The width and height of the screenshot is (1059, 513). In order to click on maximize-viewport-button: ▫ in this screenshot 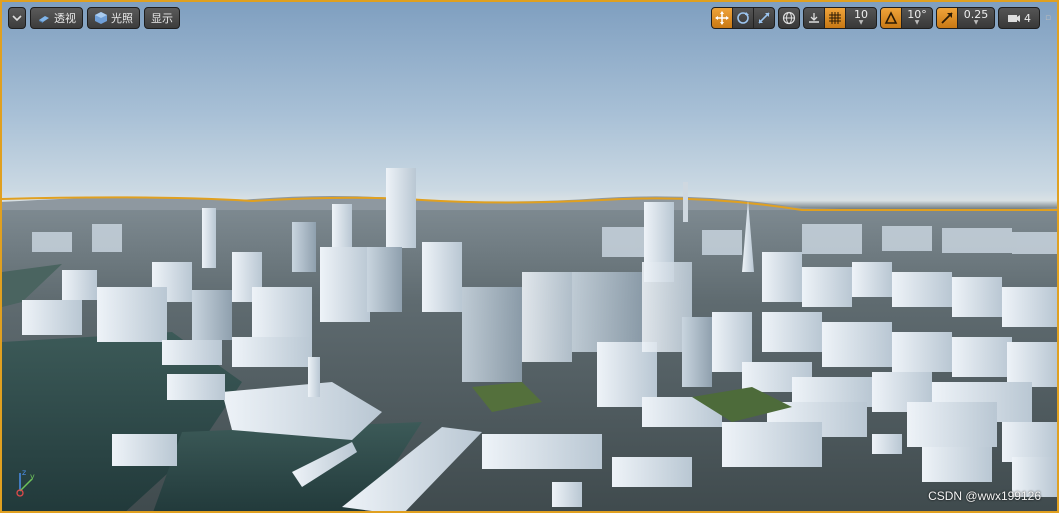, I will do `click(1048, 18)`.